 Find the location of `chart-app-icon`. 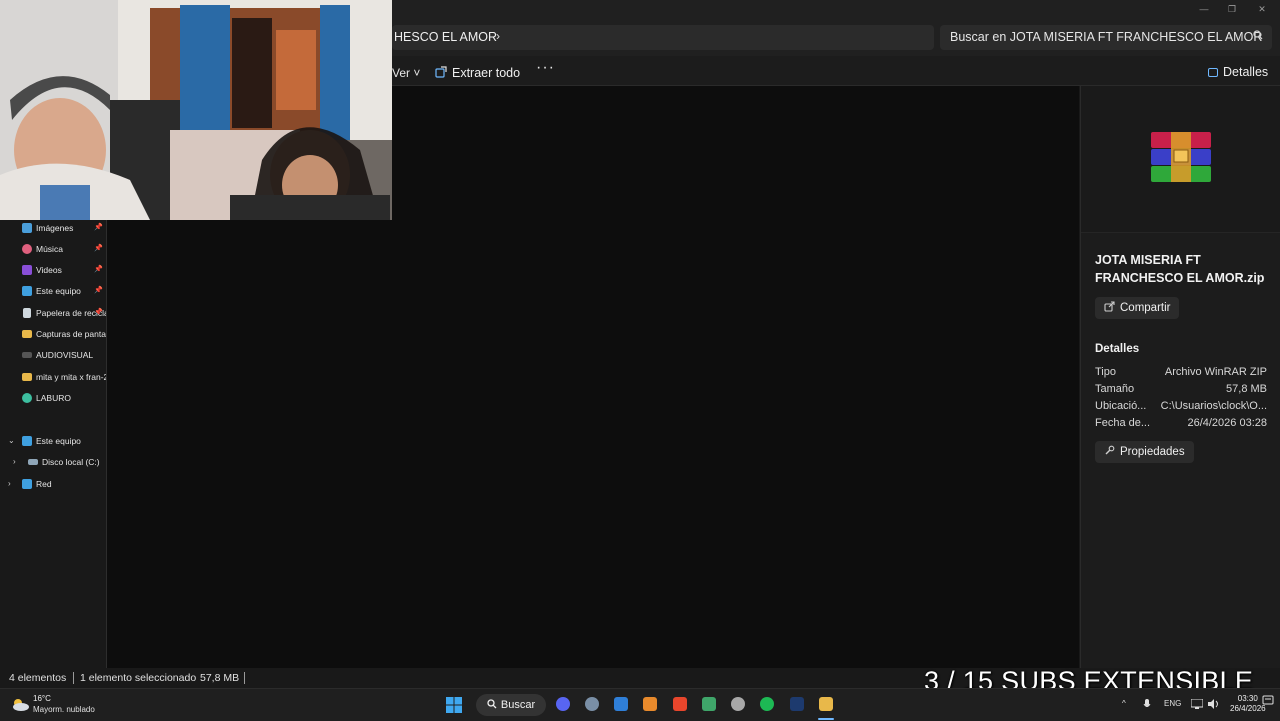

chart-app-icon is located at coordinates (709, 704).